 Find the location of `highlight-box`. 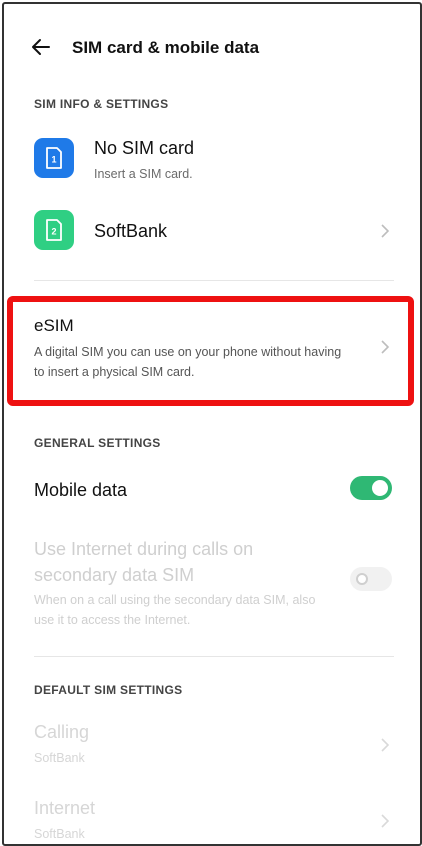

highlight-box is located at coordinates (210, 351).